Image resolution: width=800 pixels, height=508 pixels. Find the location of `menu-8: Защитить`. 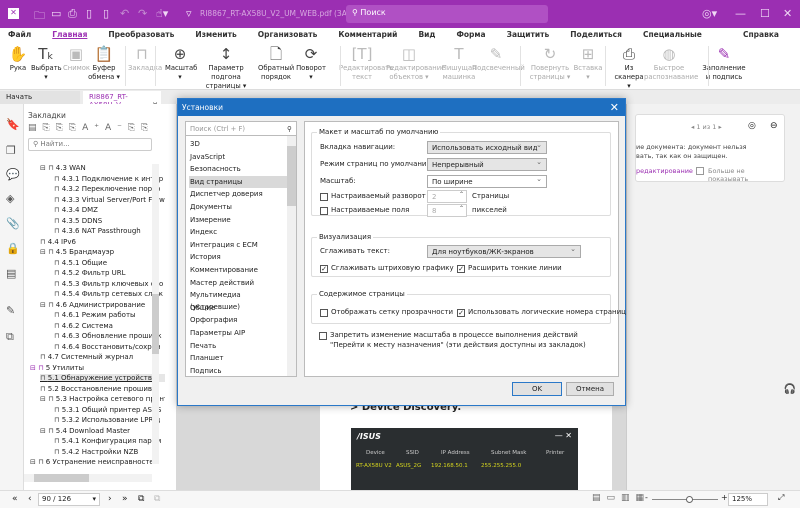

menu-8: Защитить is located at coordinates (528, 35).